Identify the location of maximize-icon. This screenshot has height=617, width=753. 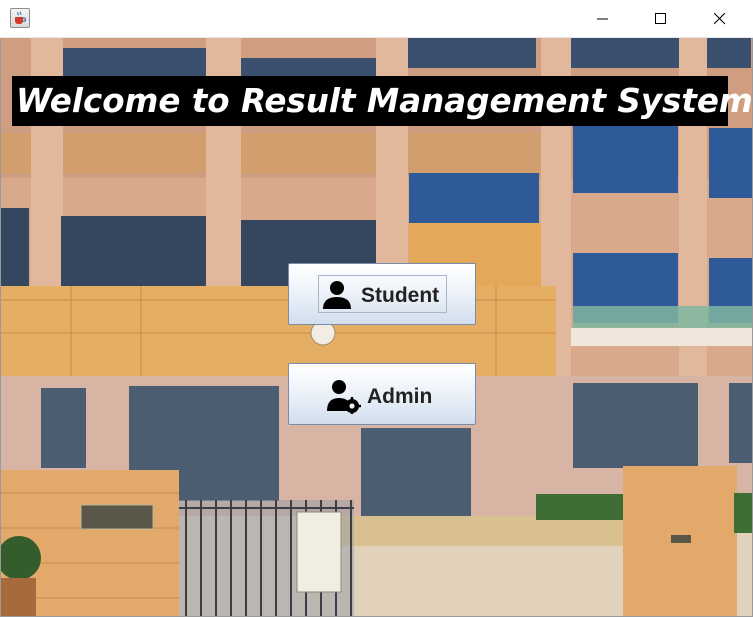
(660, 18).